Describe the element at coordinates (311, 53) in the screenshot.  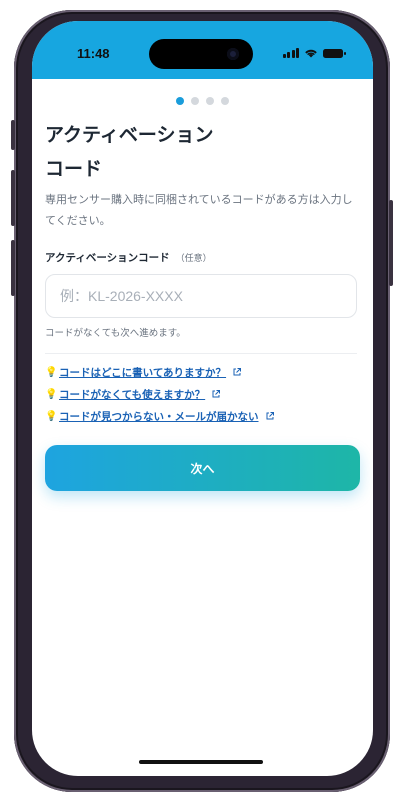
I see `wifi-icon` at that location.